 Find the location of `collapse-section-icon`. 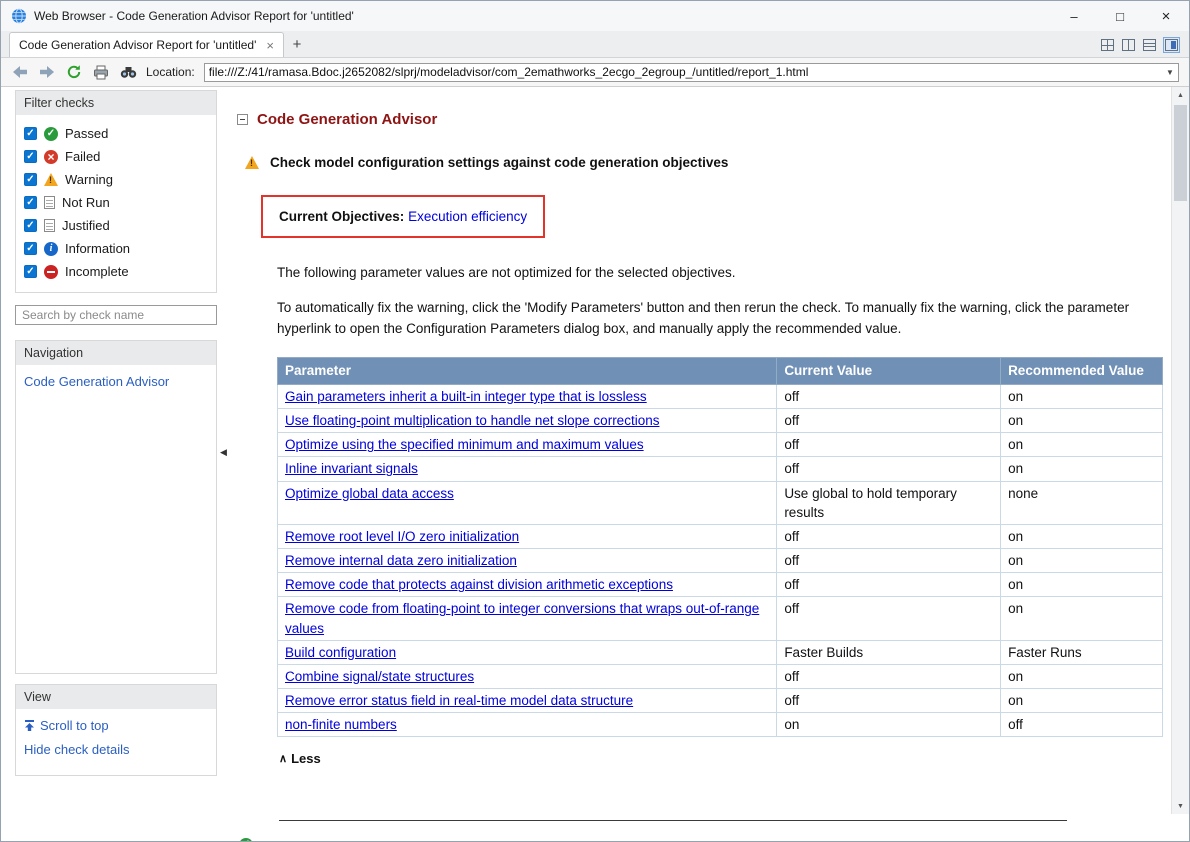

collapse-section-icon is located at coordinates (242, 119).